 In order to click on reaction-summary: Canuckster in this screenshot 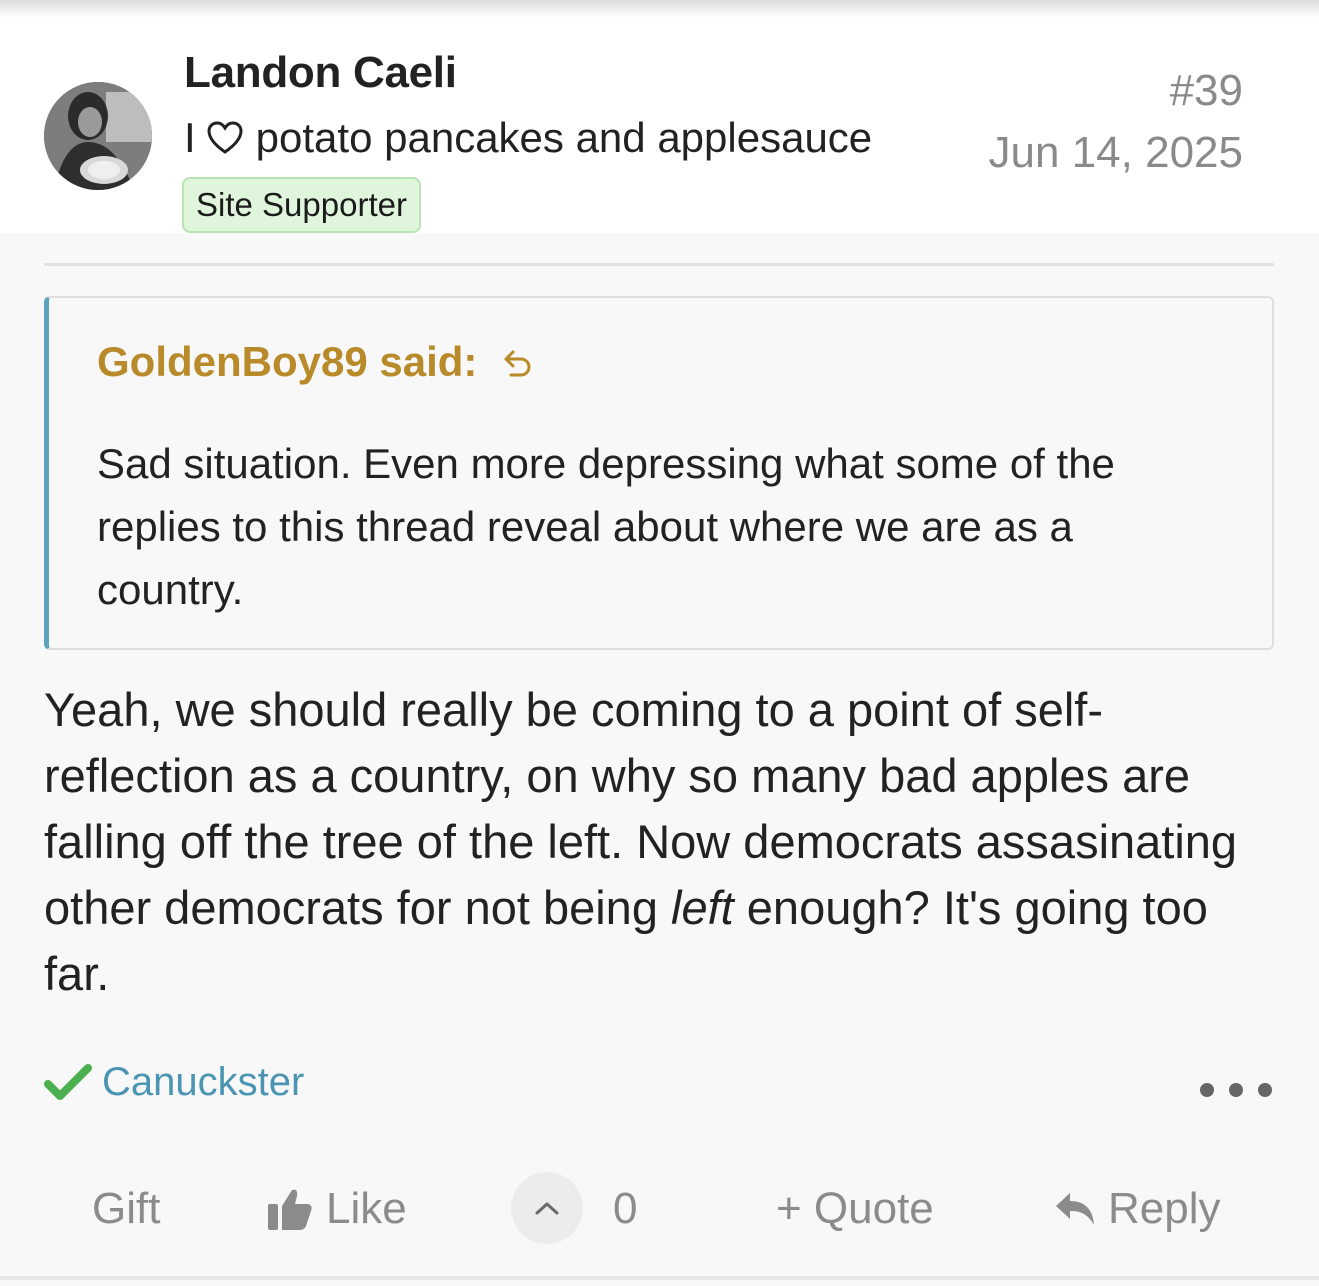, I will do `click(174, 1082)`.